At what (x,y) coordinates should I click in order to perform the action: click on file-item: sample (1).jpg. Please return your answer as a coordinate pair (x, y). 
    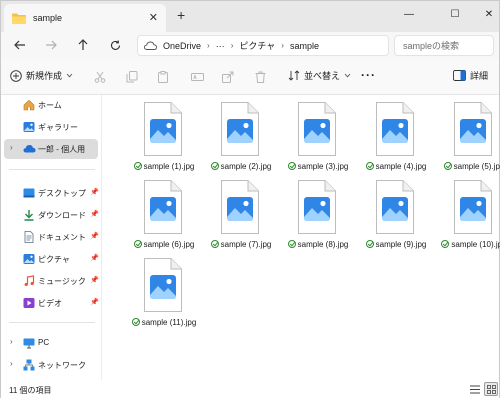
    Looking at the image, I should click on (160, 138).